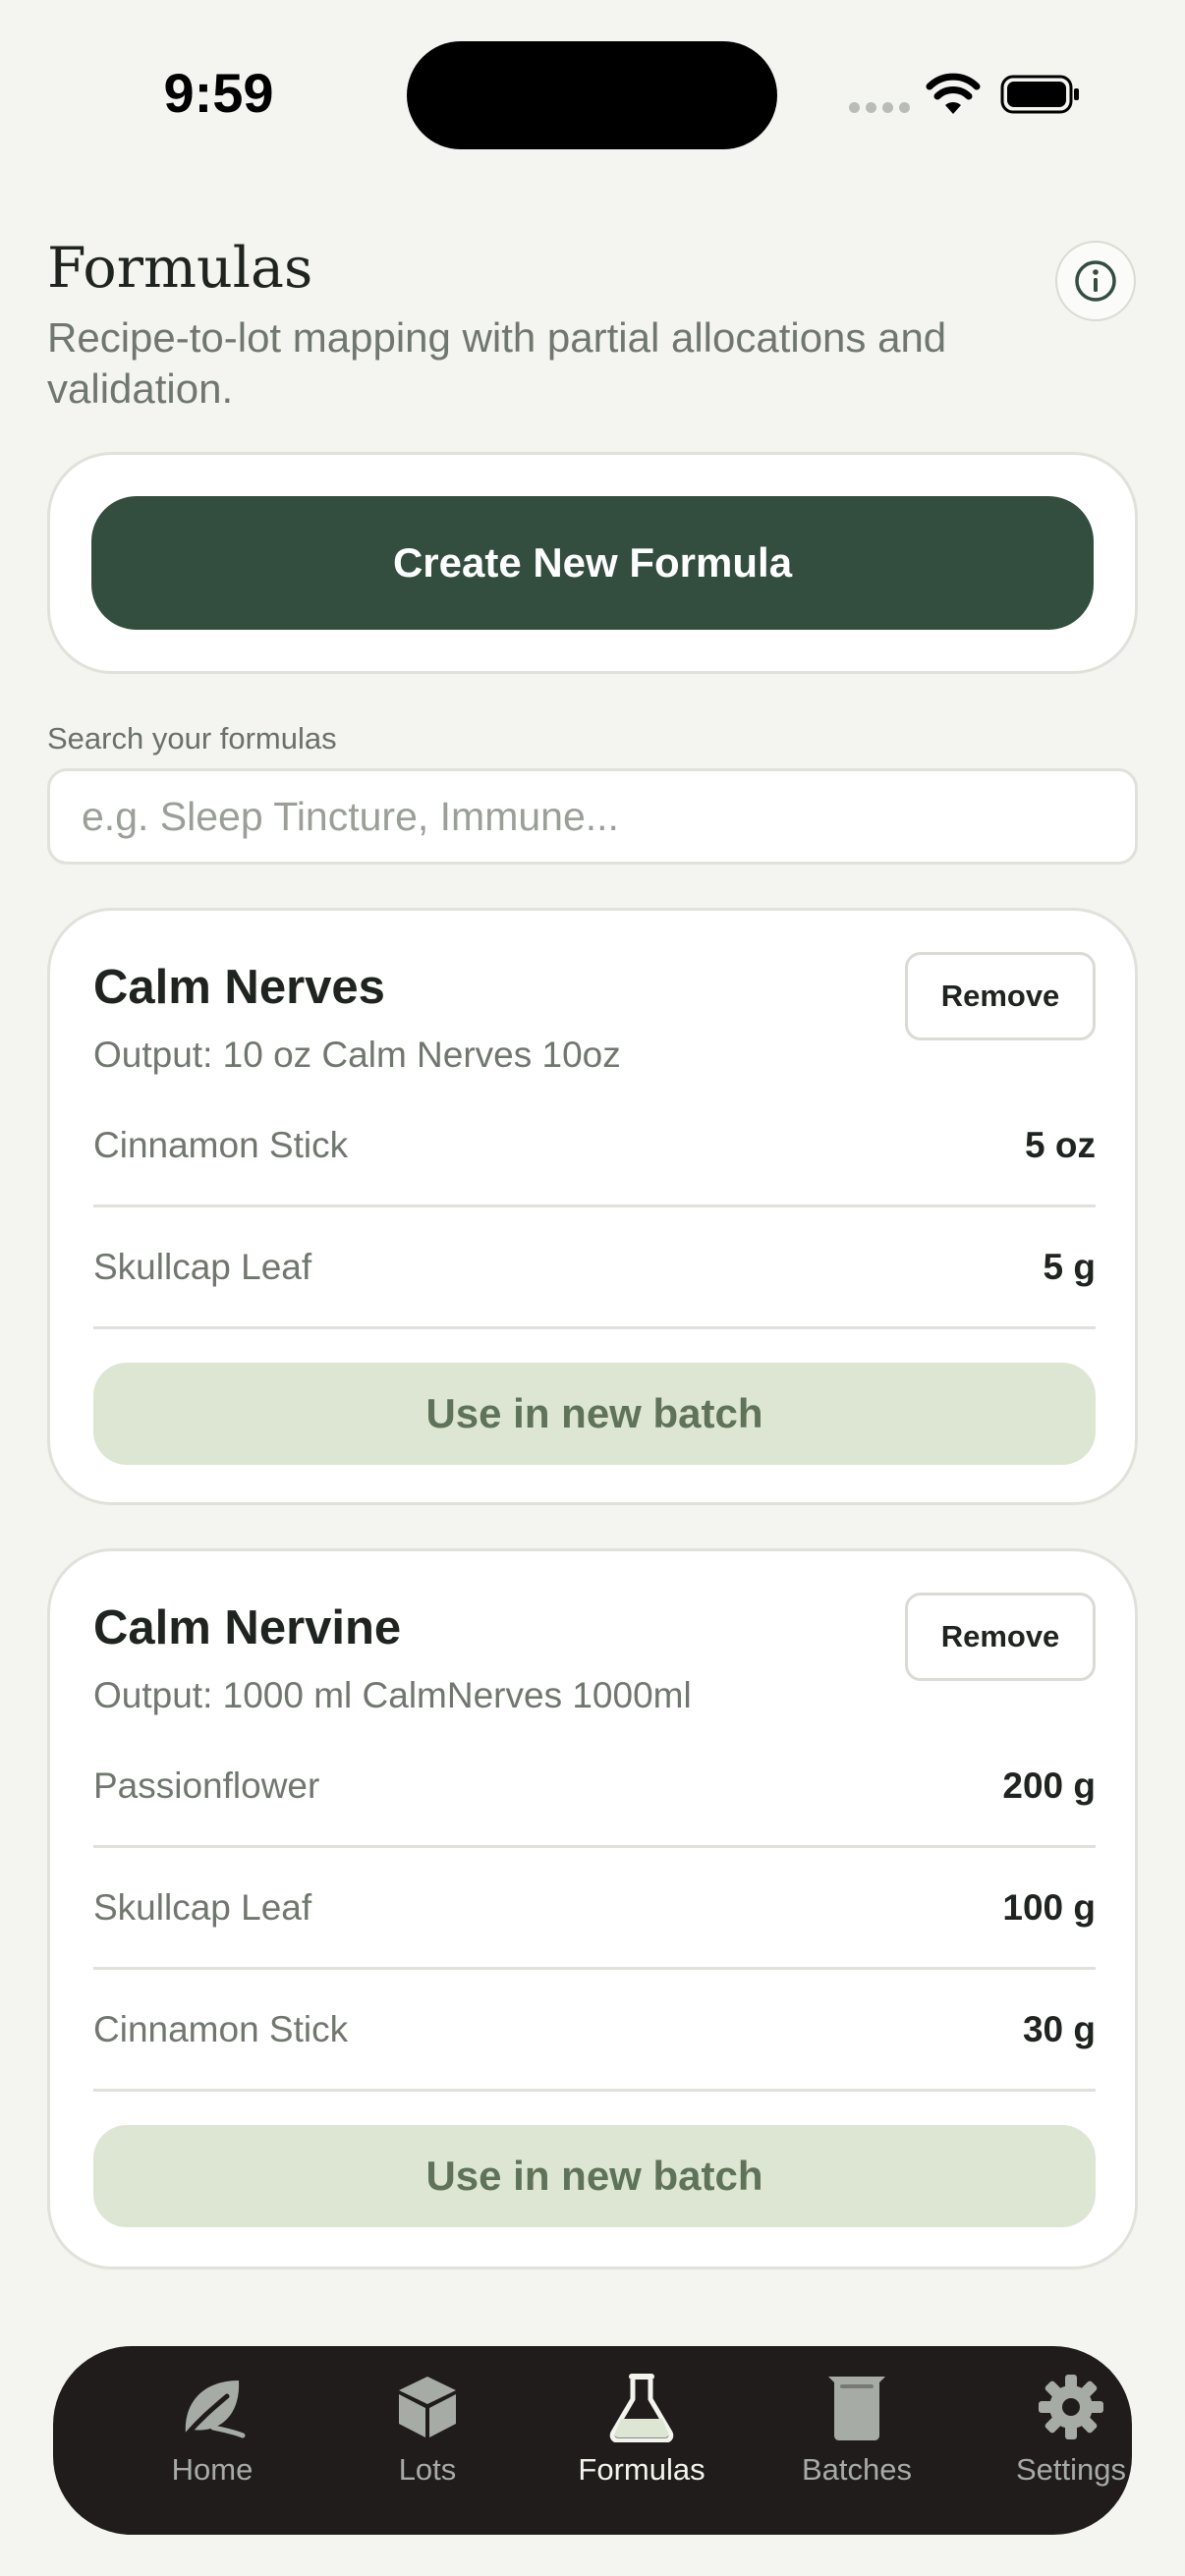  I want to click on create-formula-button: Create New Formula, so click(592, 563).